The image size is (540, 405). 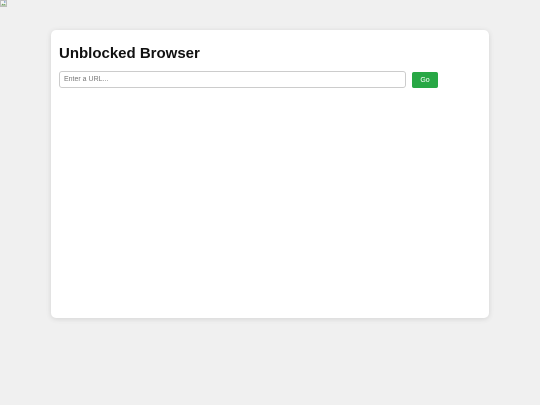 I want to click on url-input, so click(x=232, y=79).